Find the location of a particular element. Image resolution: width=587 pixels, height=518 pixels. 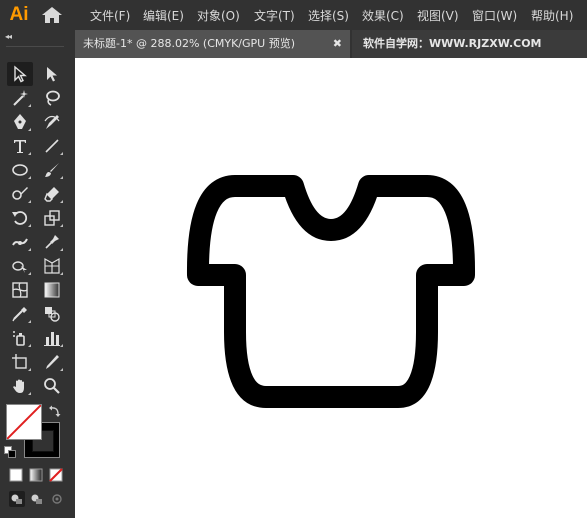

rotate-tool-icon is located at coordinates (20, 218).